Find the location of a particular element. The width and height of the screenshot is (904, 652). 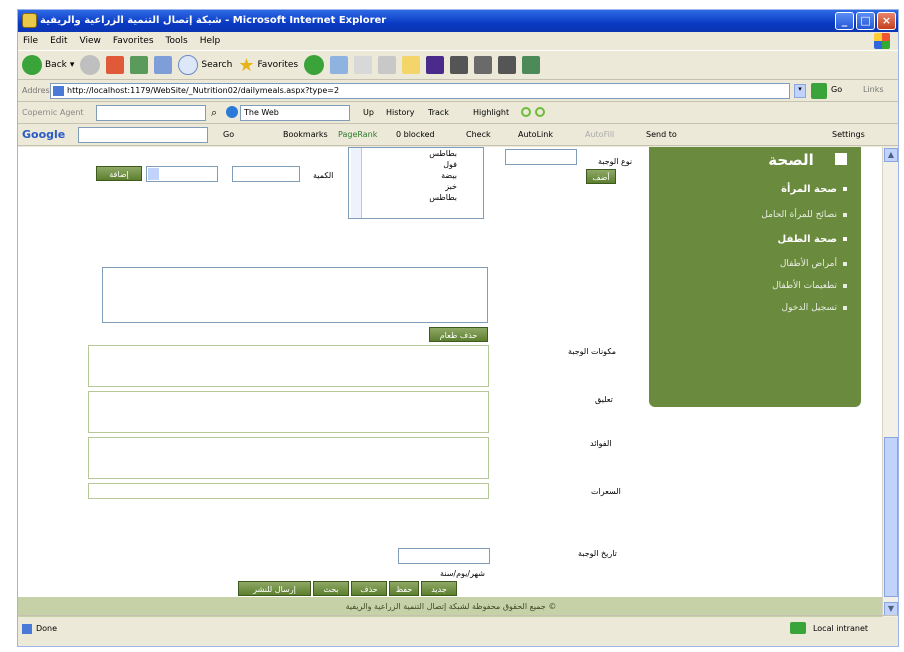

scroll-thumb is located at coordinates (891, 517).